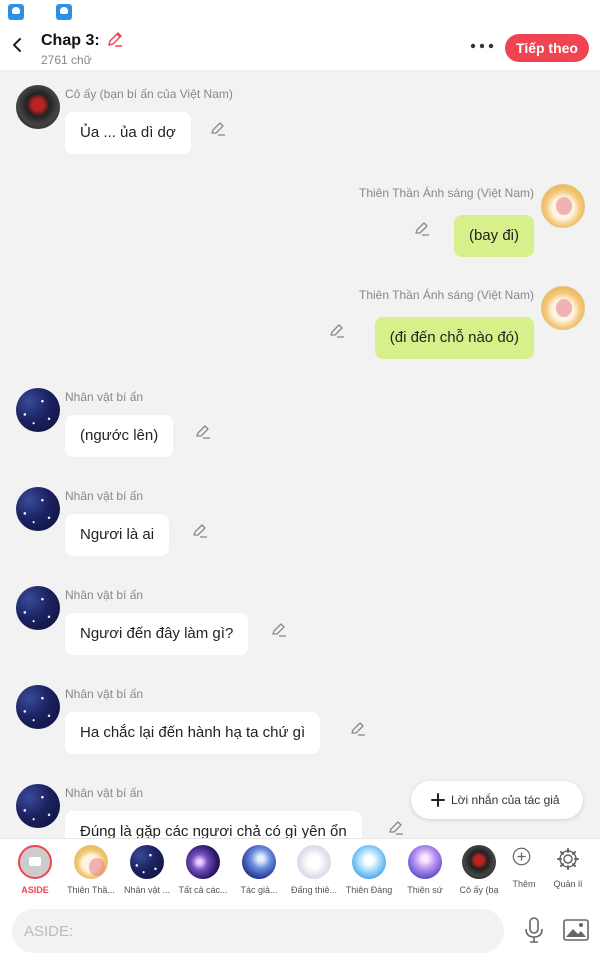 Image resolution: width=600 pixels, height=960 pixels. Describe the element at coordinates (534, 930) in the screenshot. I see `mic-icon` at that location.